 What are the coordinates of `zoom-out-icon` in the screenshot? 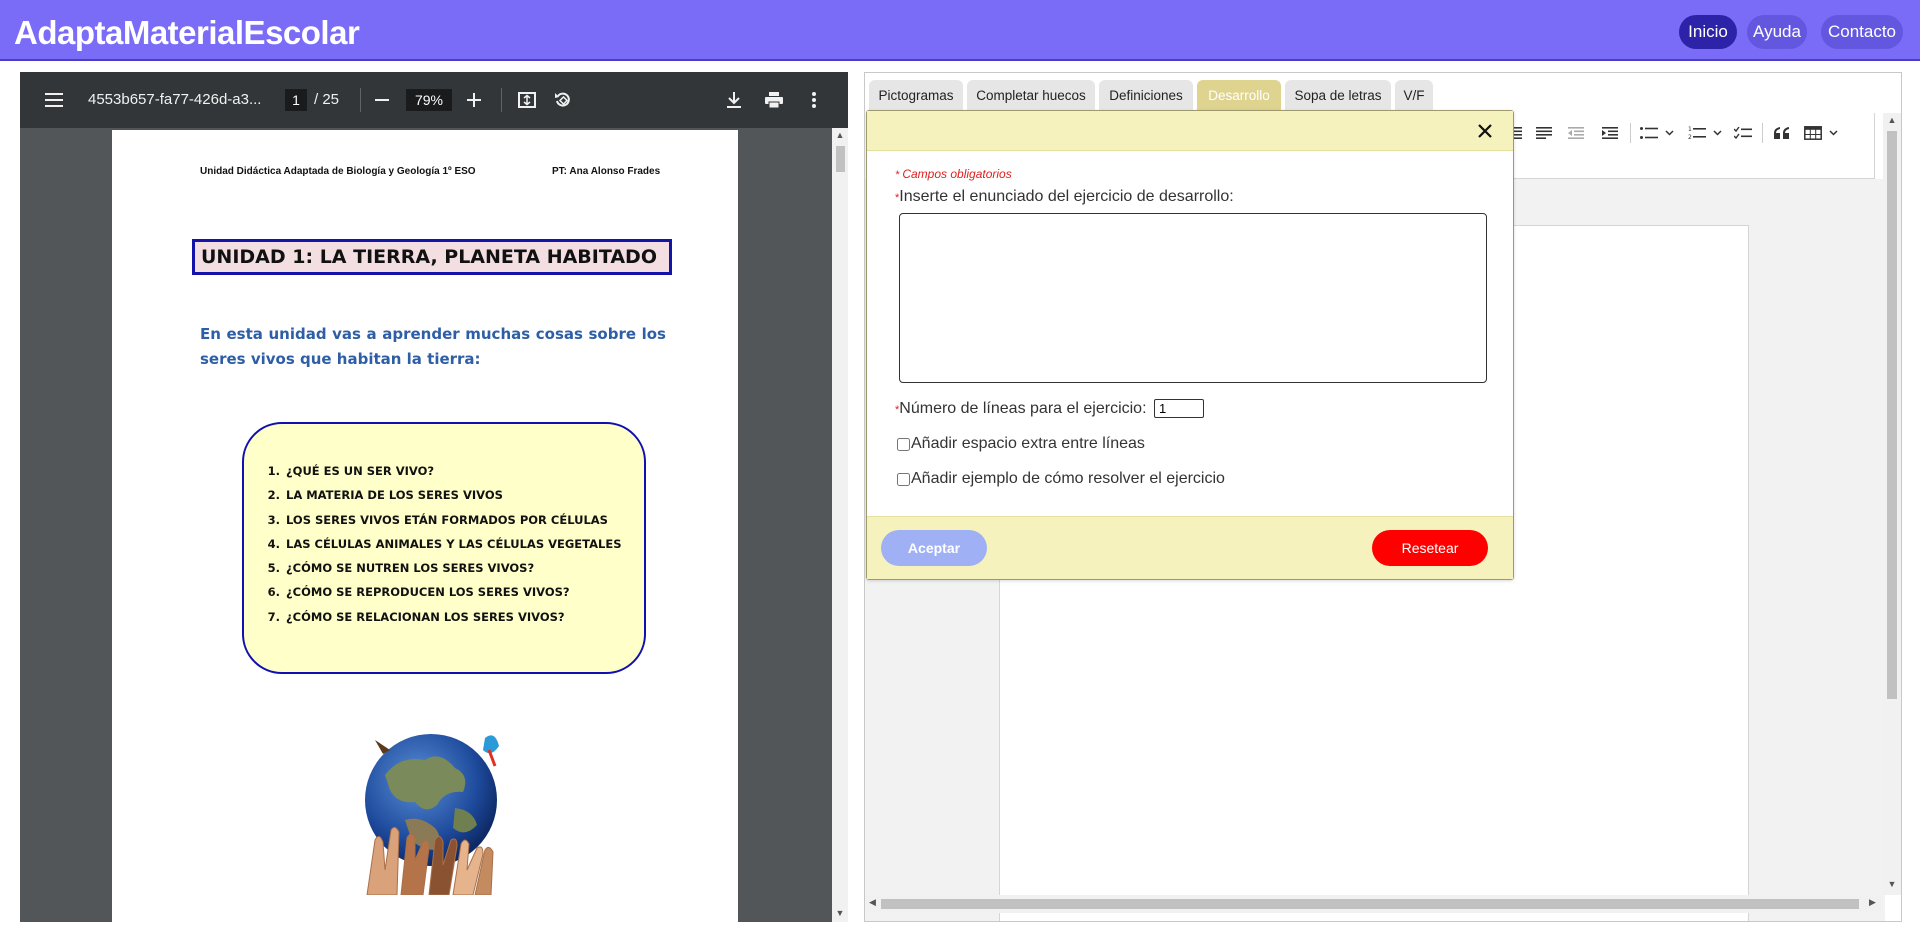 It's located at (382, 100).